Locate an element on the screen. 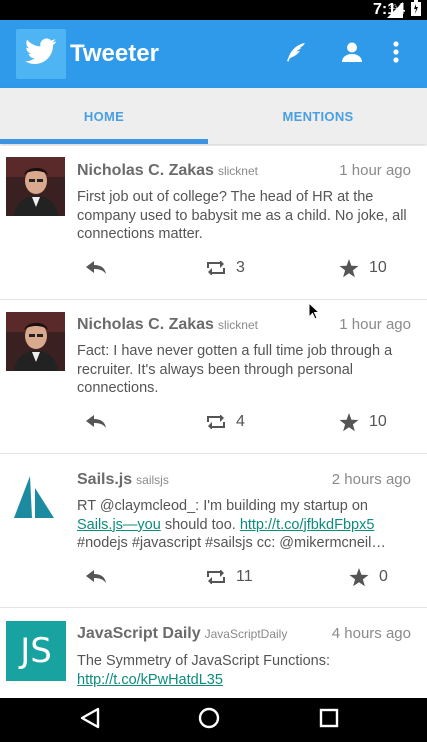  author-handle: sailsjs is located at coordinates (152, 480).